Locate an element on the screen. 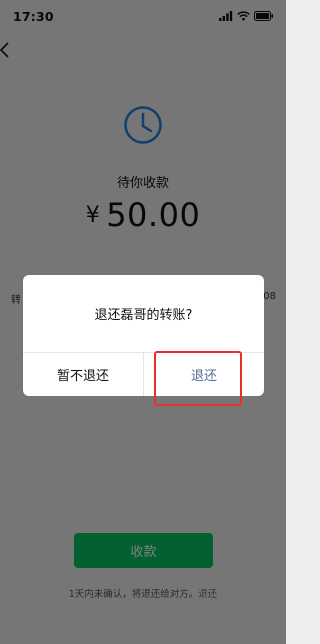  highlight-annotation is located at coordinates (198, 378).